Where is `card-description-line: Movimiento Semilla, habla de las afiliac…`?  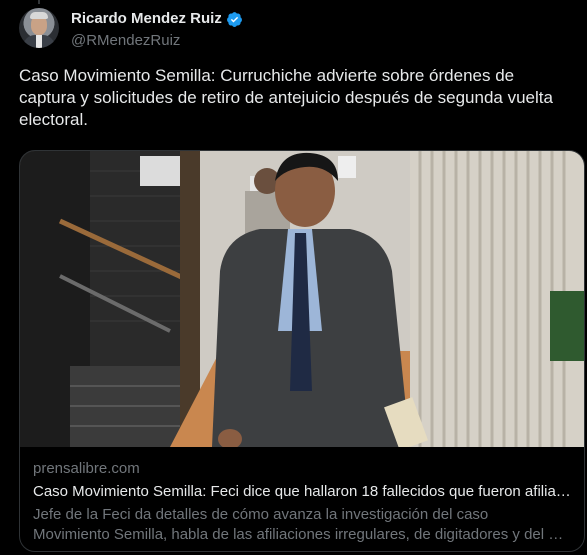 card-description-line: Movimiento Semilla, habla de las afiliac… is located at coordinates (298, 534).